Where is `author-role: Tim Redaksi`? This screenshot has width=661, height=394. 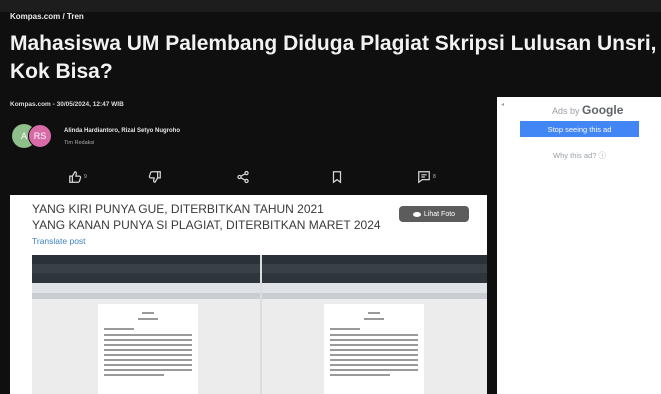 author-role: Tim Redaksi is located at coordinates (79, 143).